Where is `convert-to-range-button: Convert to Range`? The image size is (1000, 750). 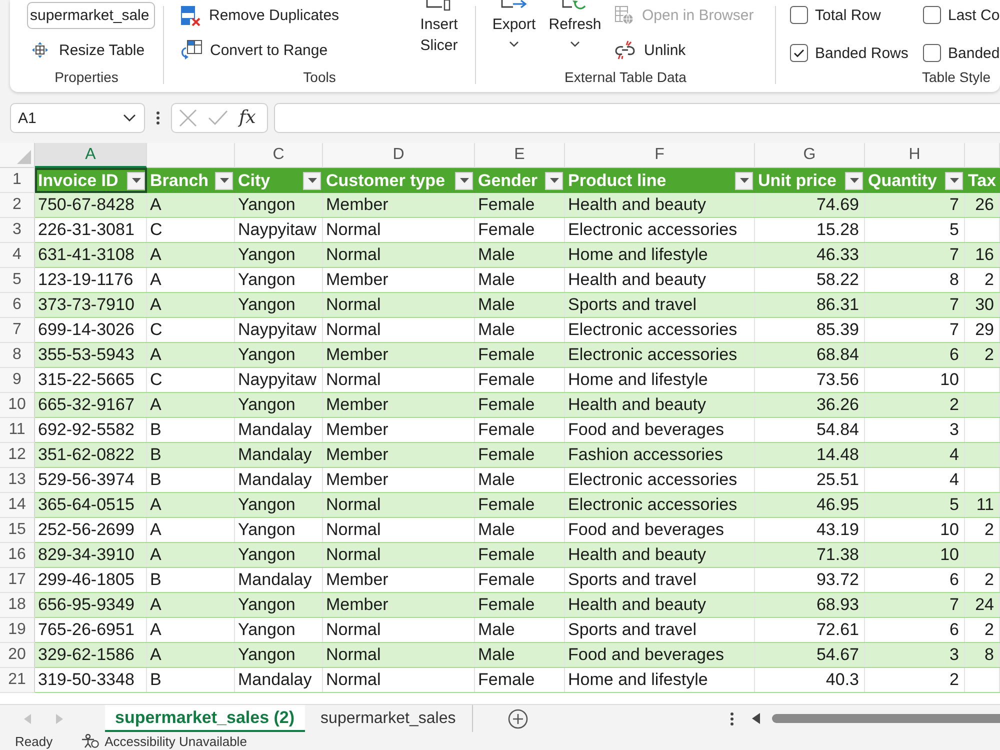
convert-to-range-button: Convert to Range is located at coordinates (254, 50).